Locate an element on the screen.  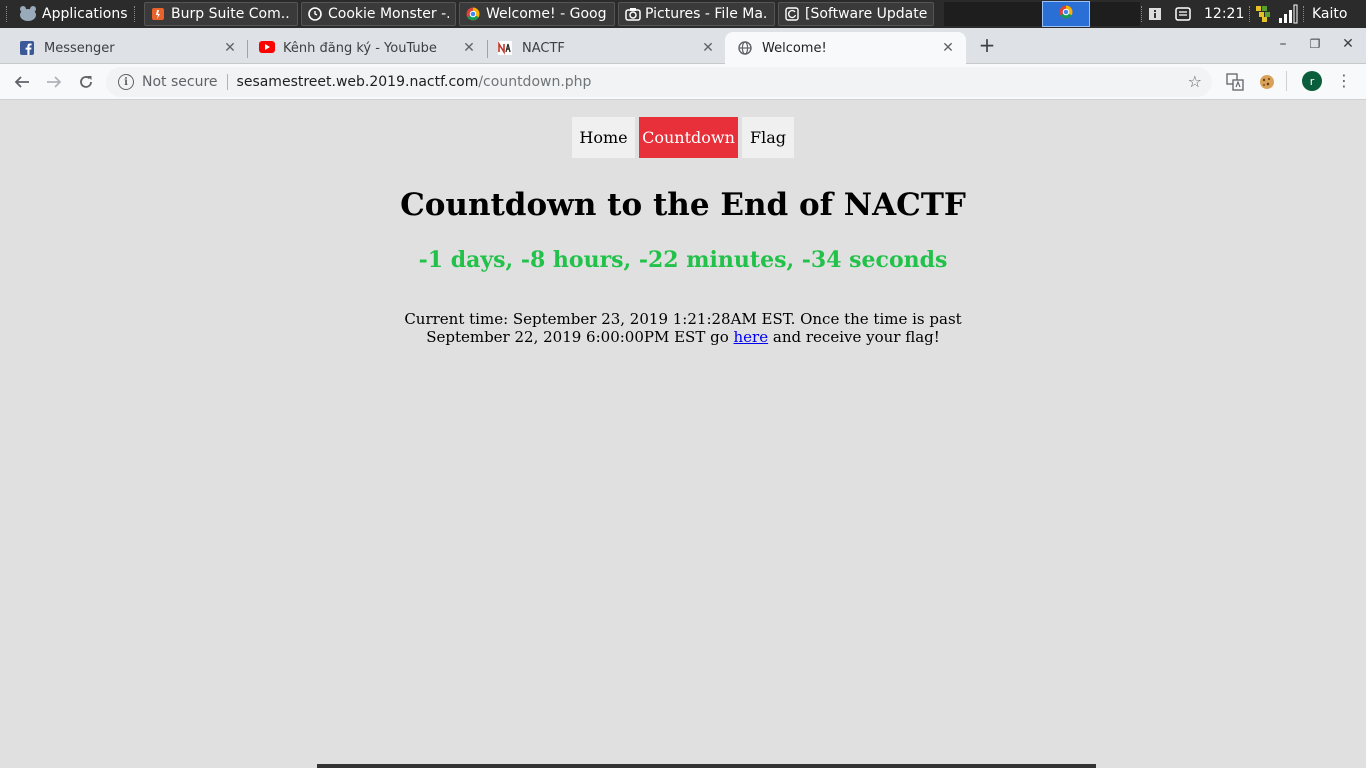
translate-icon is located at coordinates (1235, 82).